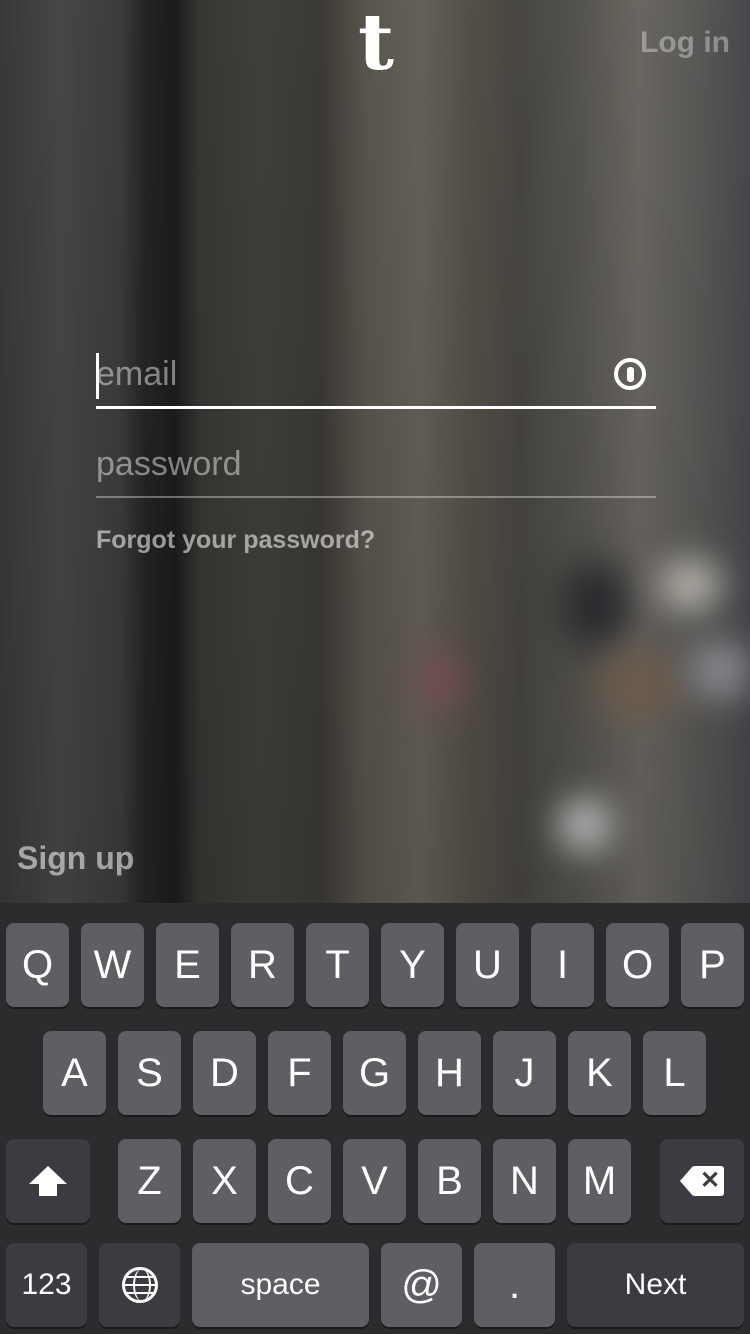  I want to click on at-key: @, so click(421, 1285).